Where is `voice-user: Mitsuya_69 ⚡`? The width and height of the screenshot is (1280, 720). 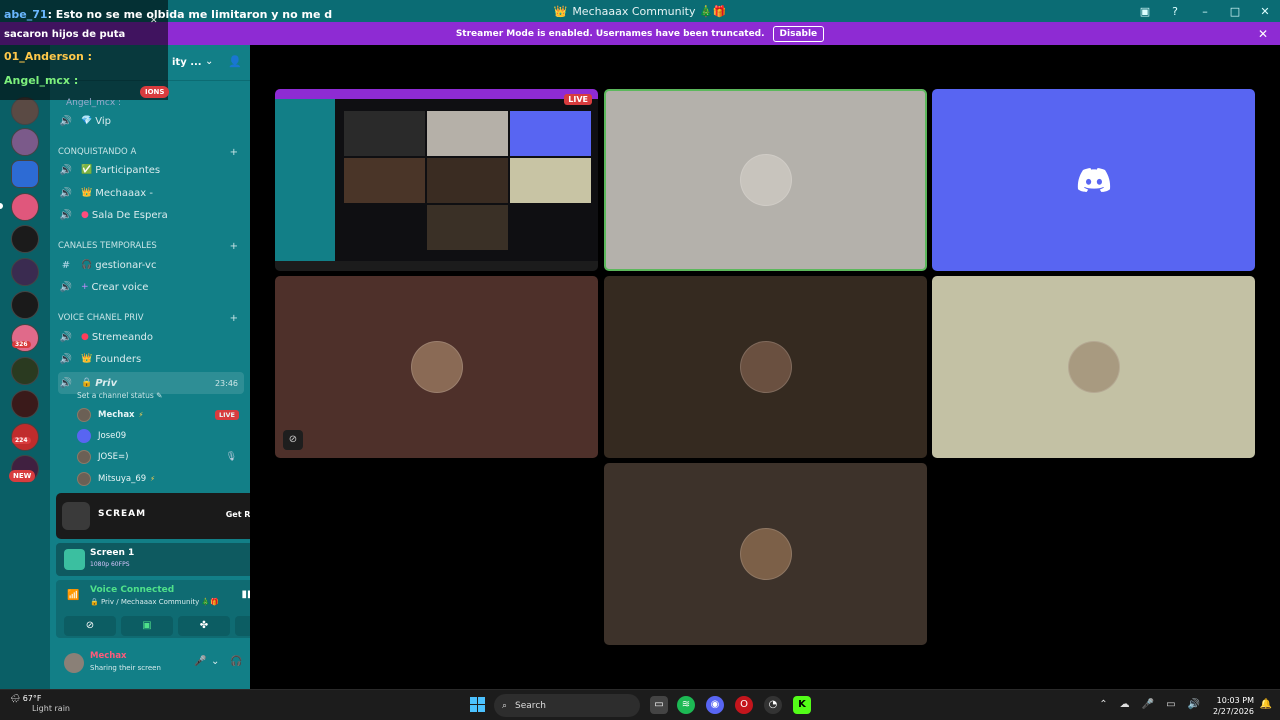 voice-user: Mitsuya_69 ⚡ is located at coordinates (160, 479).